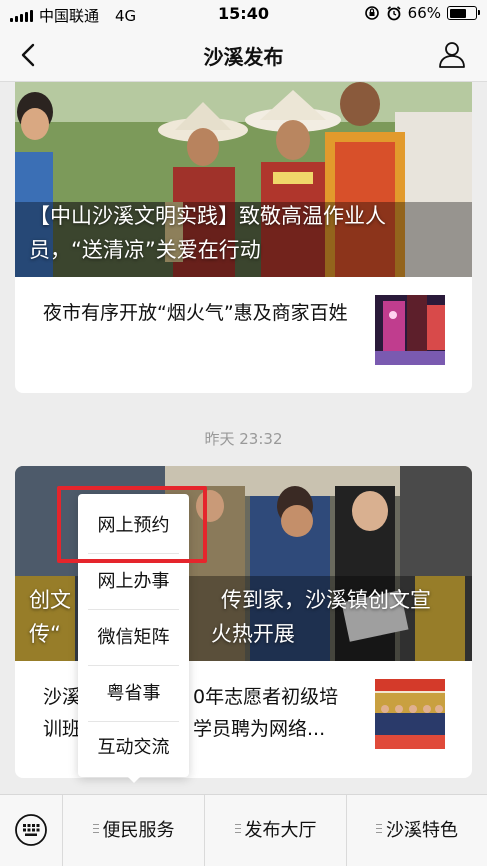  What do you see at coordinates (253, 634) in the screenshot?
I see `headline-fragment: 火热开展` at bounding box center [253, 634].